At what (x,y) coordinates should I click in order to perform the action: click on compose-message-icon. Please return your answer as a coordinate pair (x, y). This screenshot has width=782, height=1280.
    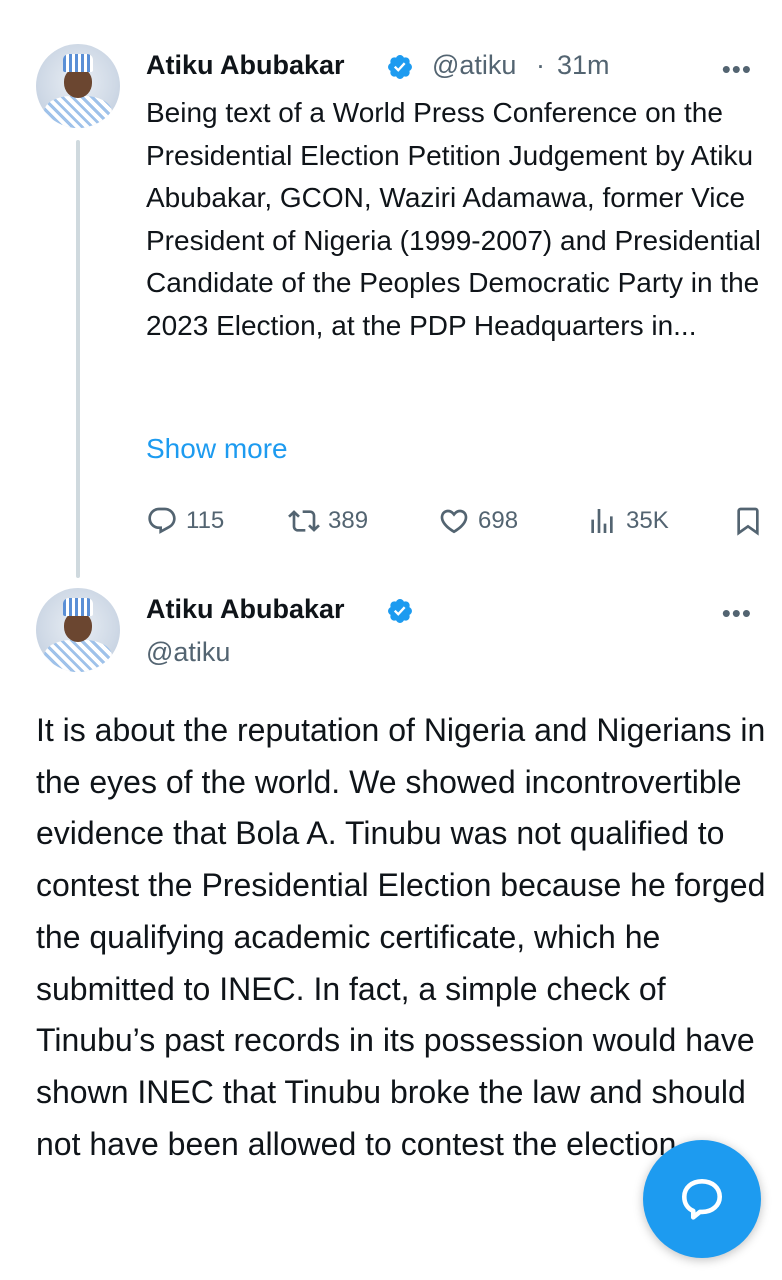
    Looking at the image, I should click on (702, 1199).